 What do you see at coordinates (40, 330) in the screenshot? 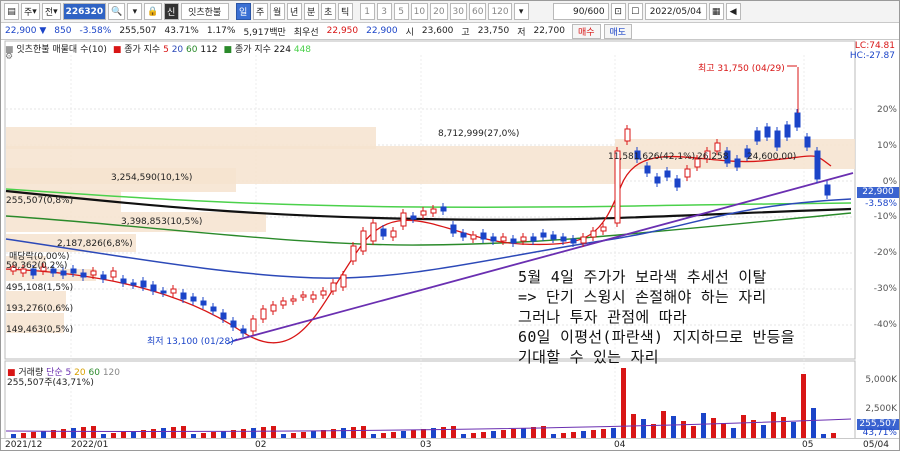
I see `profile-label-13: 149,463(0,5%)` at bounding box center [40, 330].